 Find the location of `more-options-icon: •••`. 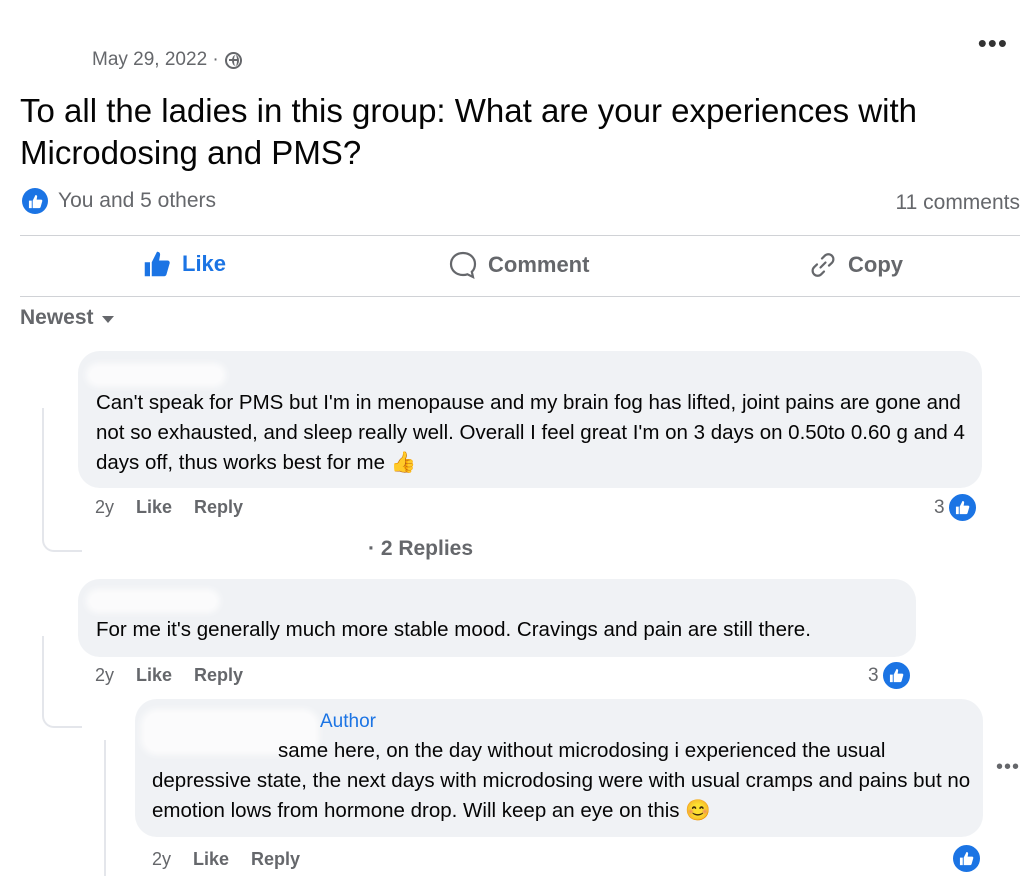

more-options-icon: ••• is located at coordinates (993, 43).